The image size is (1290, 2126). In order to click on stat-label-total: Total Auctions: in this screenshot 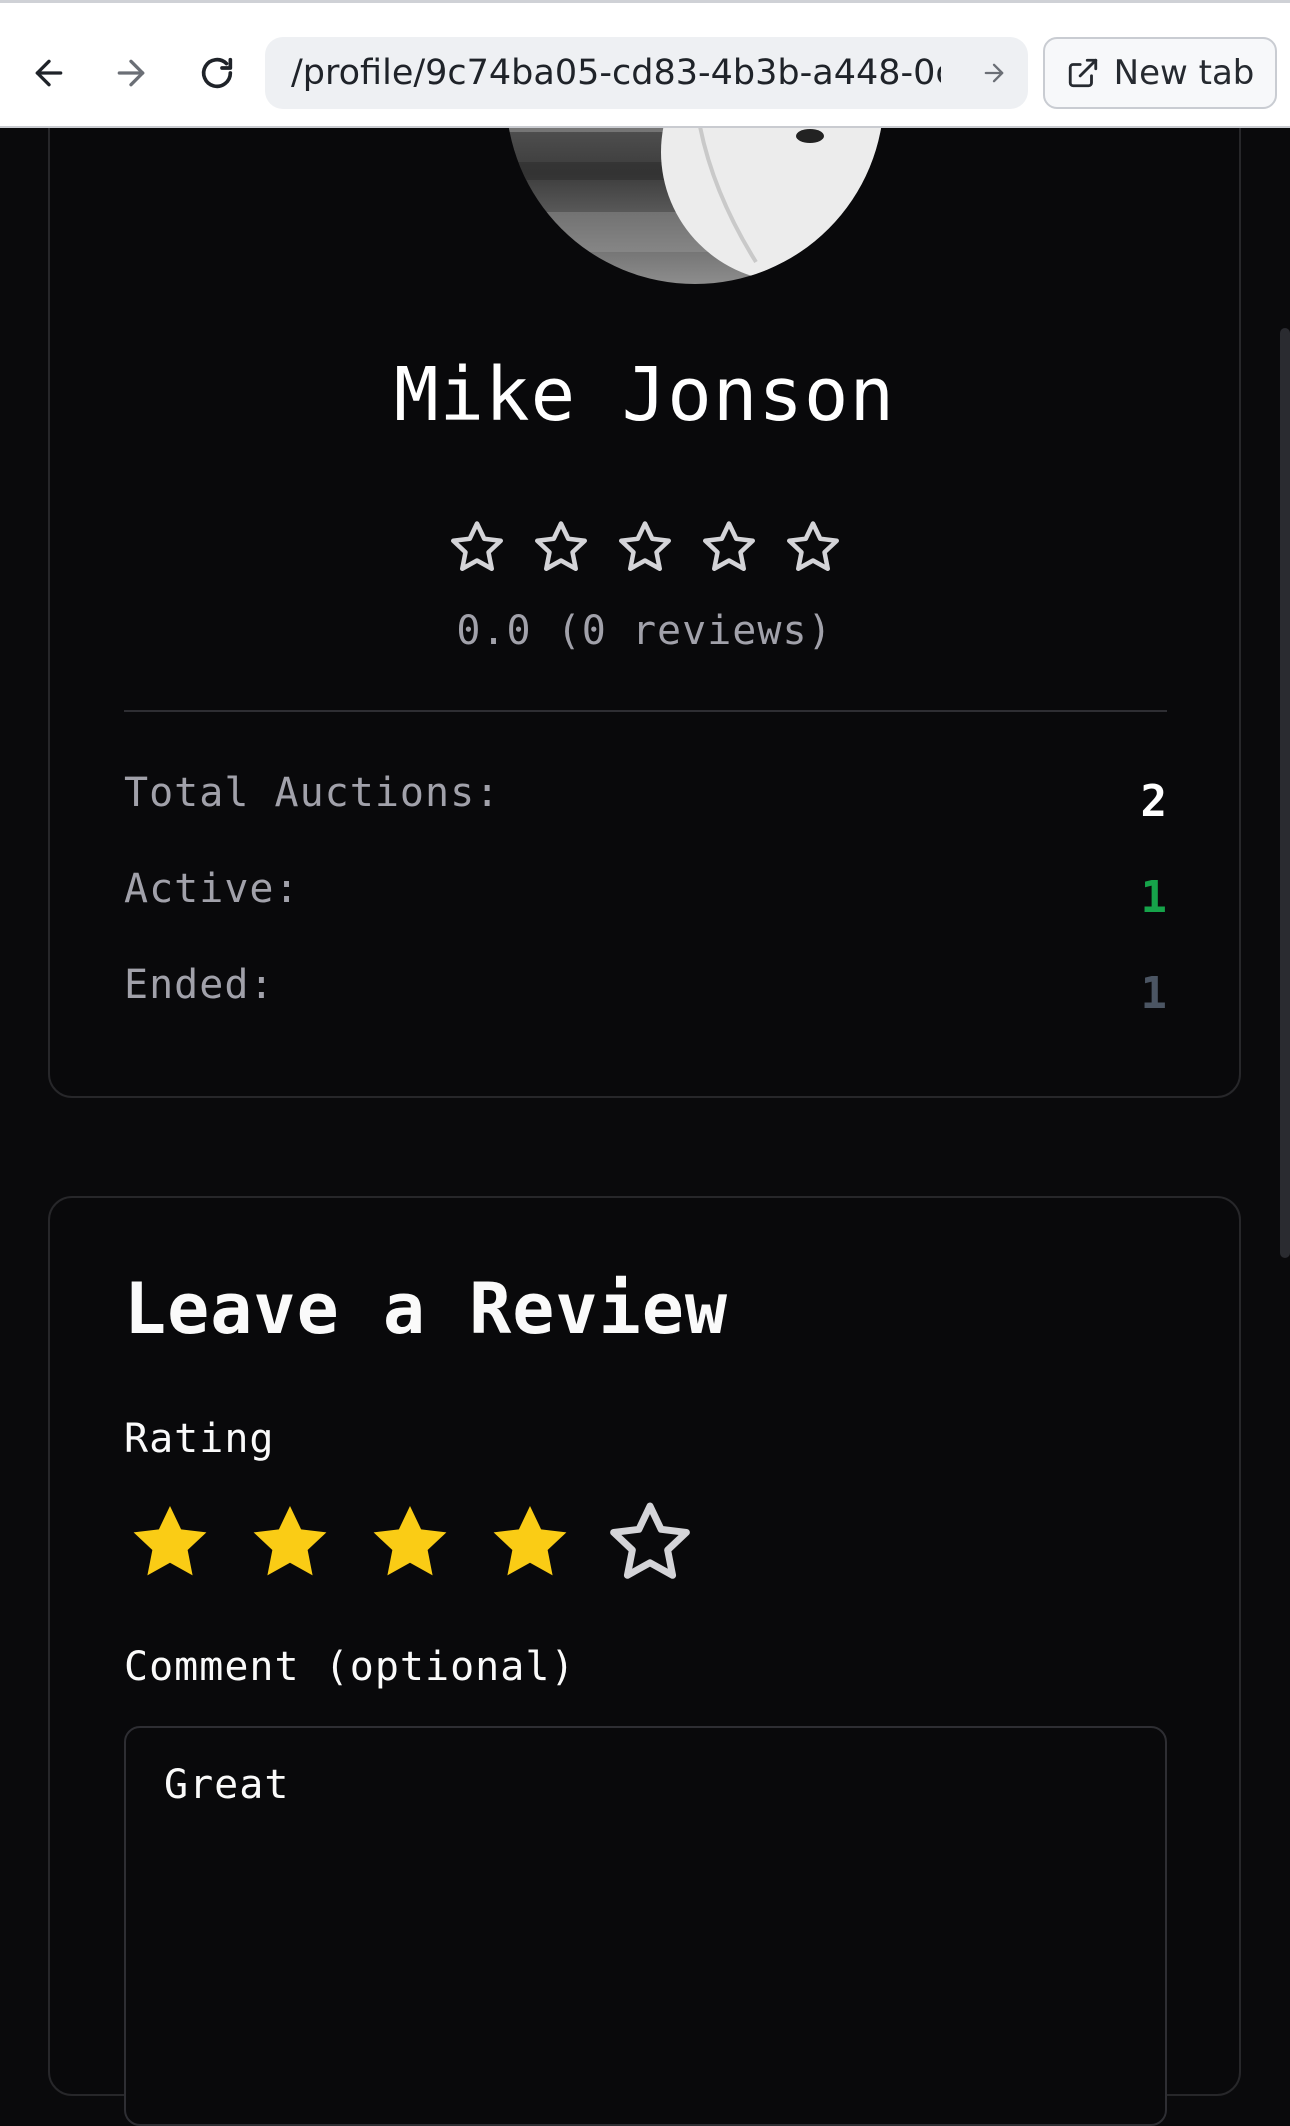, I will do `click(312, 793)`.